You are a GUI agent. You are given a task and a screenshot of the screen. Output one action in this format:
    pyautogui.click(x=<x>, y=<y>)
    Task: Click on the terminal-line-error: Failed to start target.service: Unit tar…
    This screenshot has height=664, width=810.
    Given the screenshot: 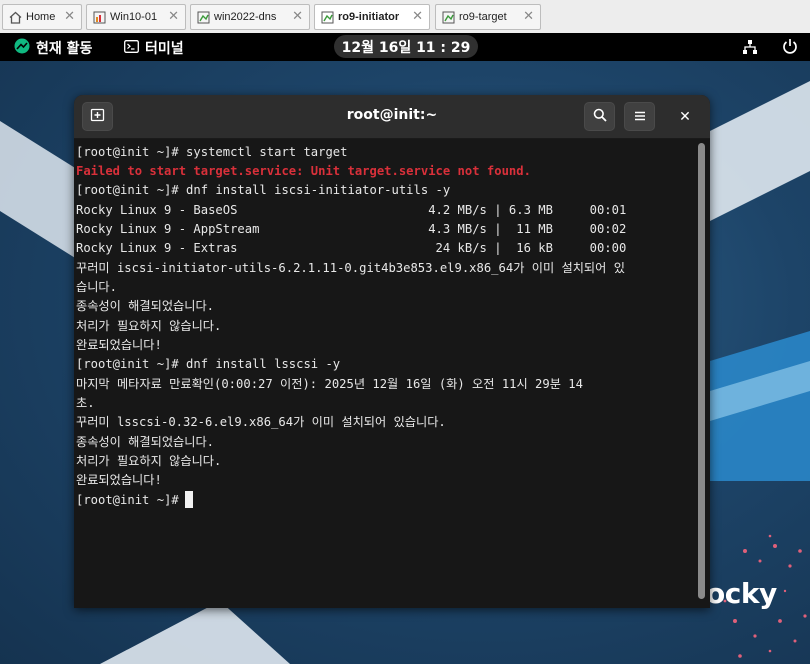 What is the action you would take?
    pyautogui.click(x=303, y=171)
    